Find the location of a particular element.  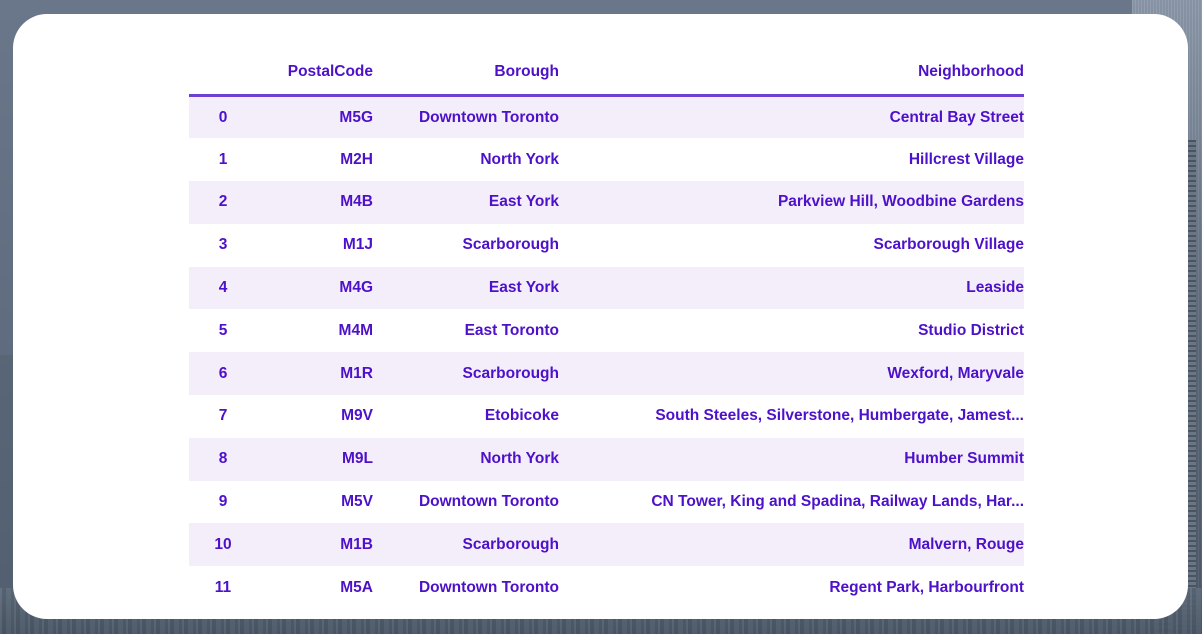

cell-neighborhood: Humber Summit is located at coordinates (964, 459).